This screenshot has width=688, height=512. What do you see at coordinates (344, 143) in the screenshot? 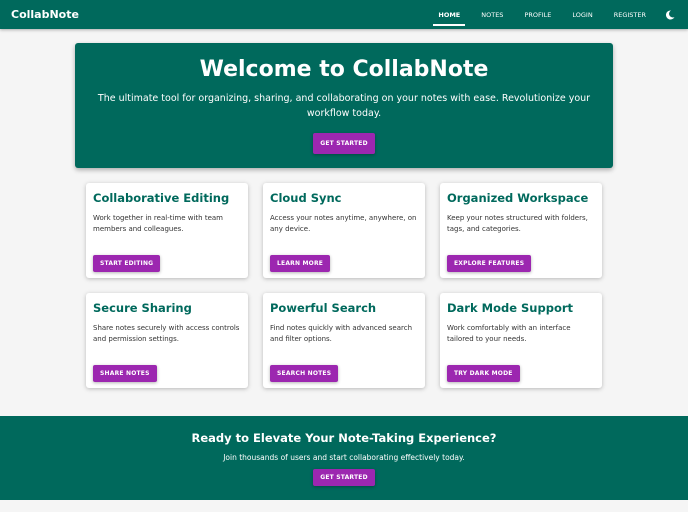
I see `get-started-button: GET STARTED` at bounding box center [344, 143].